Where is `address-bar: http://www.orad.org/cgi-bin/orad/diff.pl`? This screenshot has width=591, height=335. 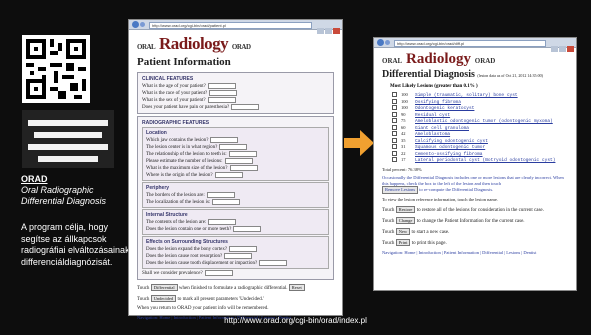 address-bar: http://www.orad.org/cgi-bin/orad/diff.pl is located at coordinates (470, 43).